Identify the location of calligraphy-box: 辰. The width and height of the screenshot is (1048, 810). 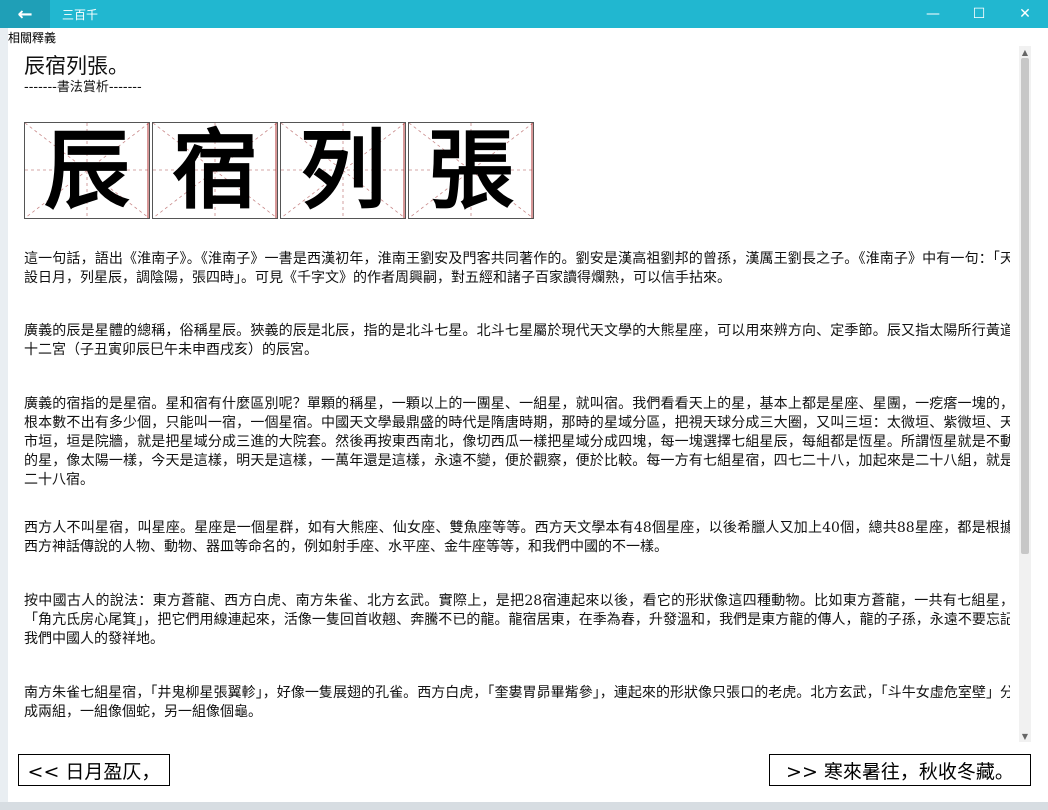
(87, 170).